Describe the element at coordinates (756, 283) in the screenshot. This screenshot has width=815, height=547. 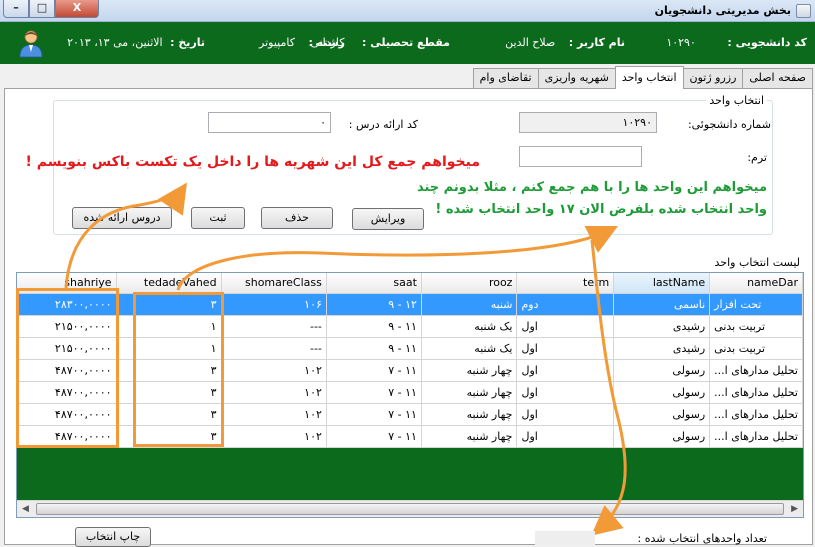
I see `column-header-namedars: nameDar` at that location.